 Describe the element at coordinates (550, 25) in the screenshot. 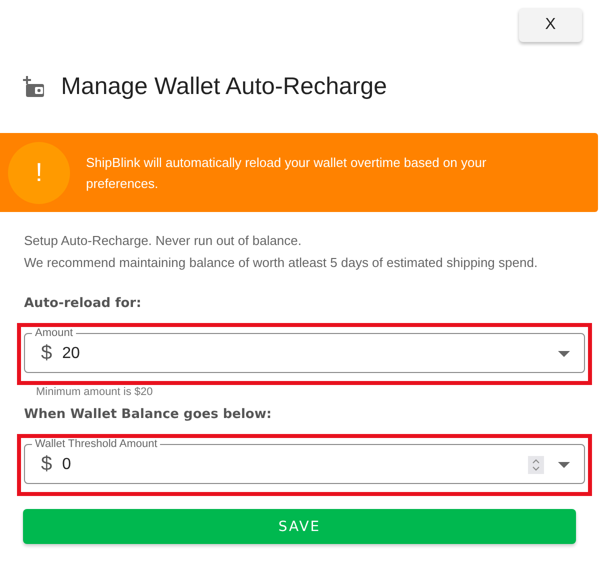

I see `close-button: X` at that location.